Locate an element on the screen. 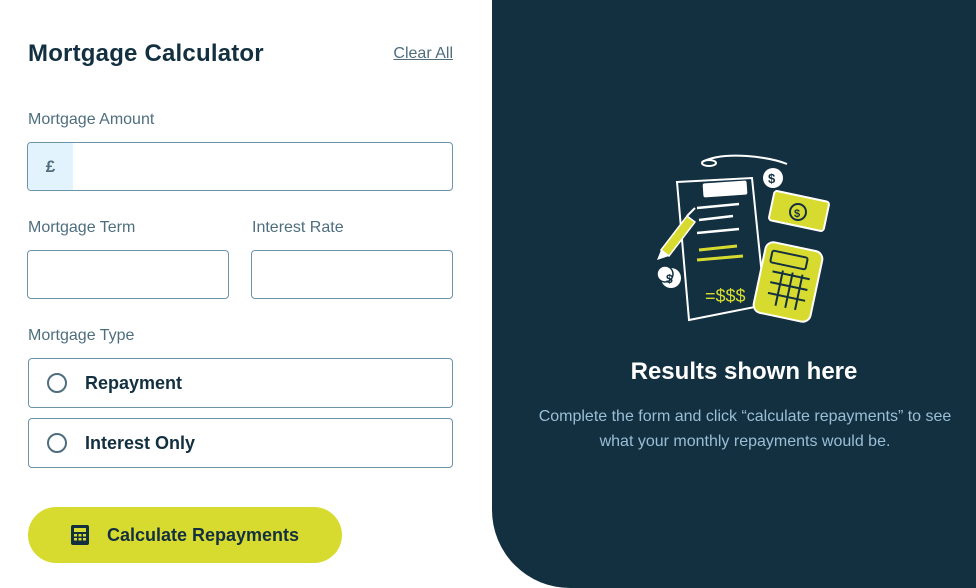 This screenshot has width=976, height=588. radio-label-interest-only: Interest Only is located at coordinates (140, 442).